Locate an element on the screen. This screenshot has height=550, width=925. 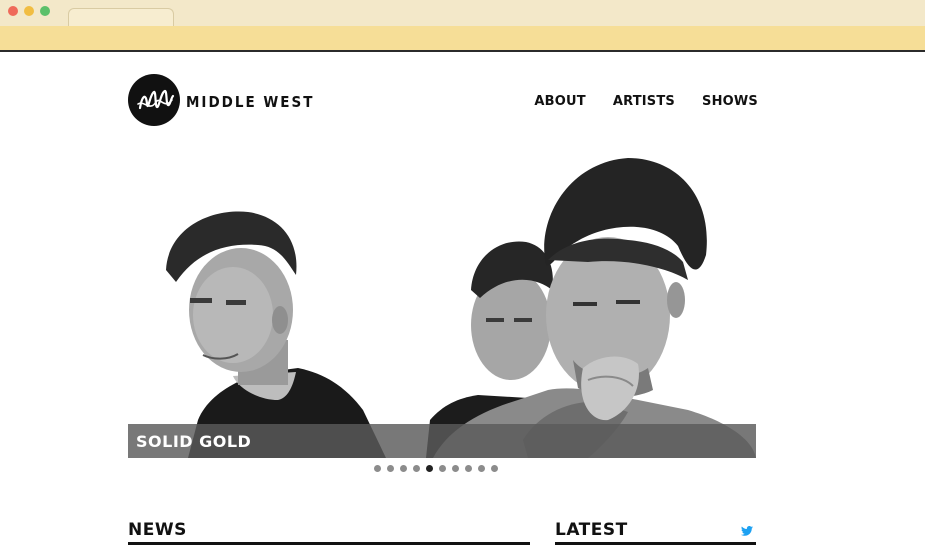
browser-chrome is located at coordinates (462, 26).